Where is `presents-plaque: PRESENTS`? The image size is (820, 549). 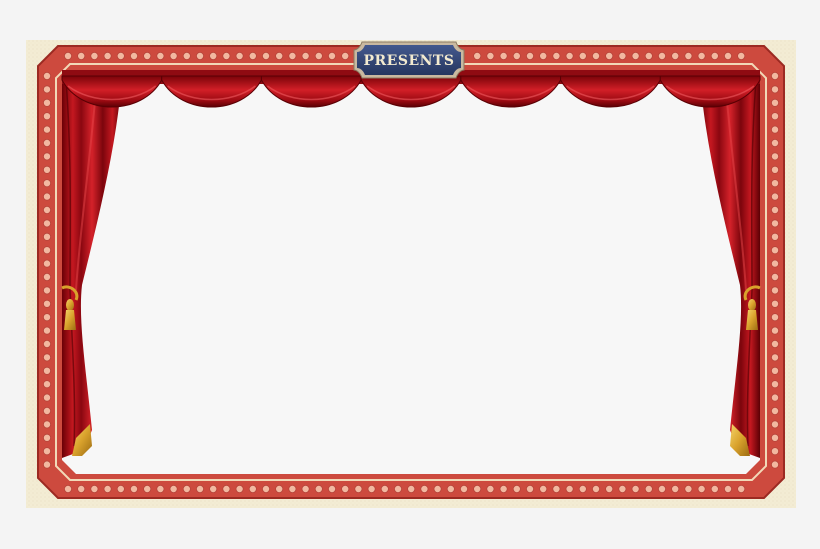
presents-plaque: PRESENTS is located at coordinates (409, 60).